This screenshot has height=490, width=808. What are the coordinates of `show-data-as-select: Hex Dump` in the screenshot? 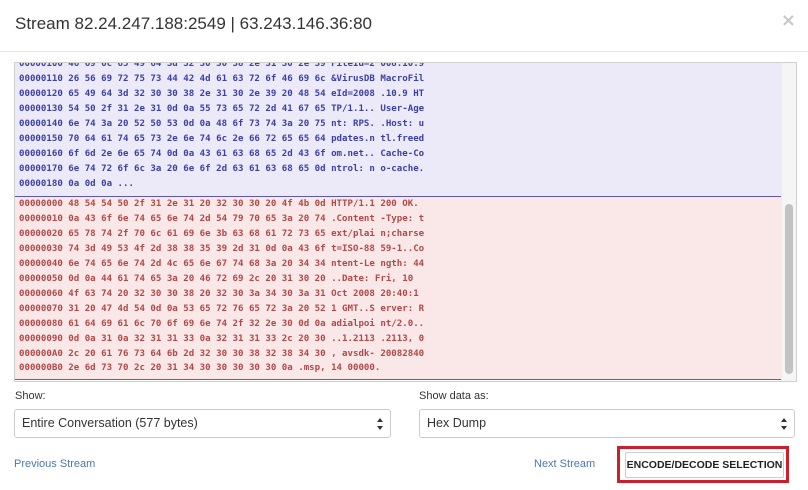 It's located at (607, 423).